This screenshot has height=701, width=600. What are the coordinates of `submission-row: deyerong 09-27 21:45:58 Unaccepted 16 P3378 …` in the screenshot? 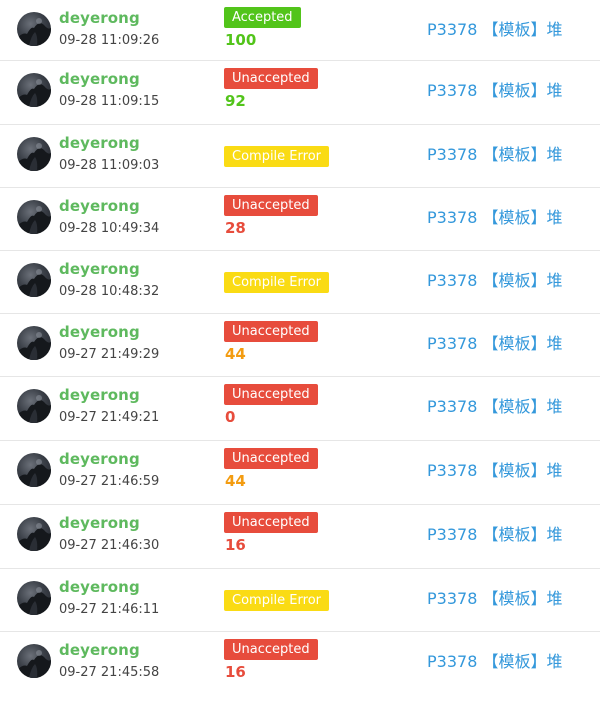 It's located at (300, 663).